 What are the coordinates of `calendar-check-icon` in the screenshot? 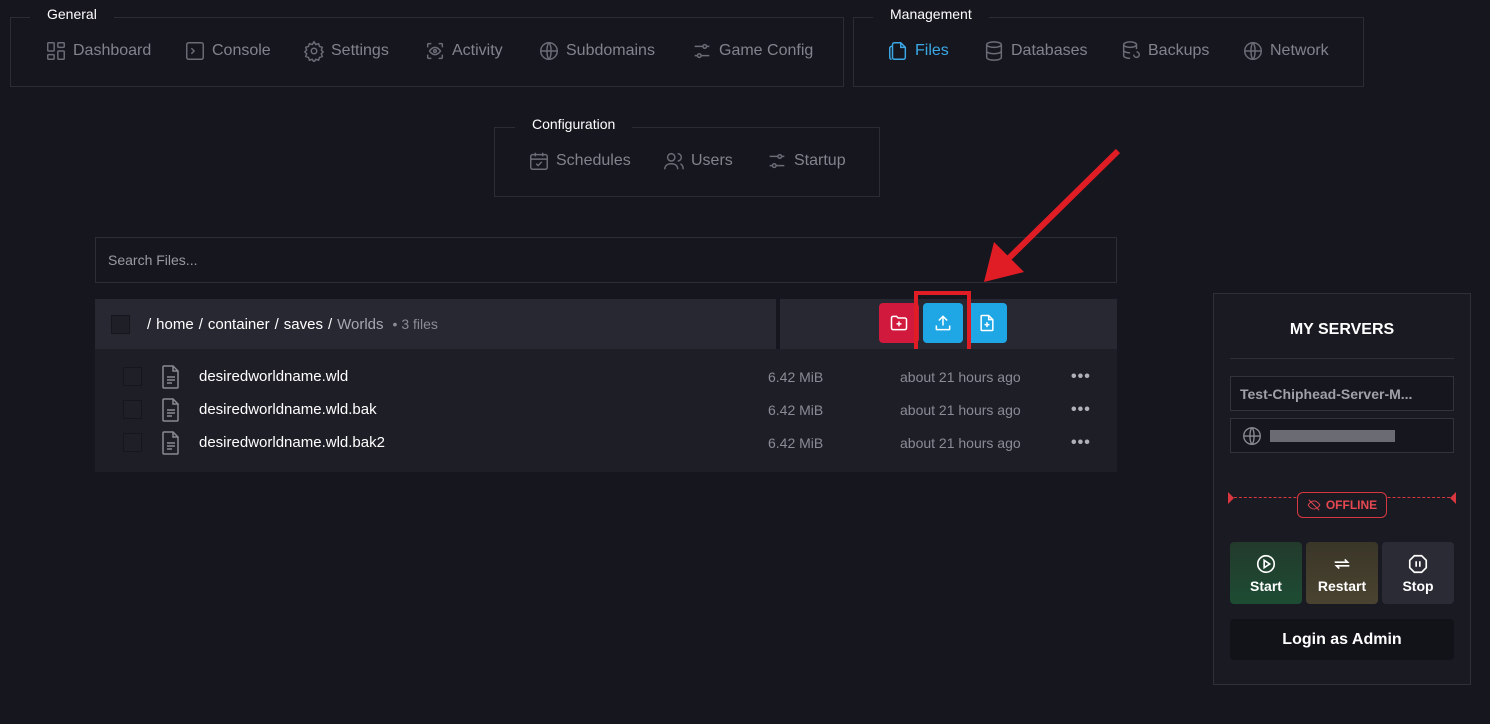 It's located at (539, 161).